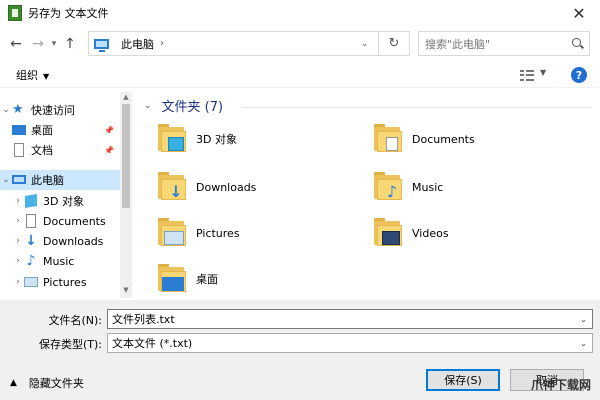  What do you see at coordinates (543, 72) in the screenshot?
I see `view-dropdown-icon: ▼` at bounding box center [543, 72].